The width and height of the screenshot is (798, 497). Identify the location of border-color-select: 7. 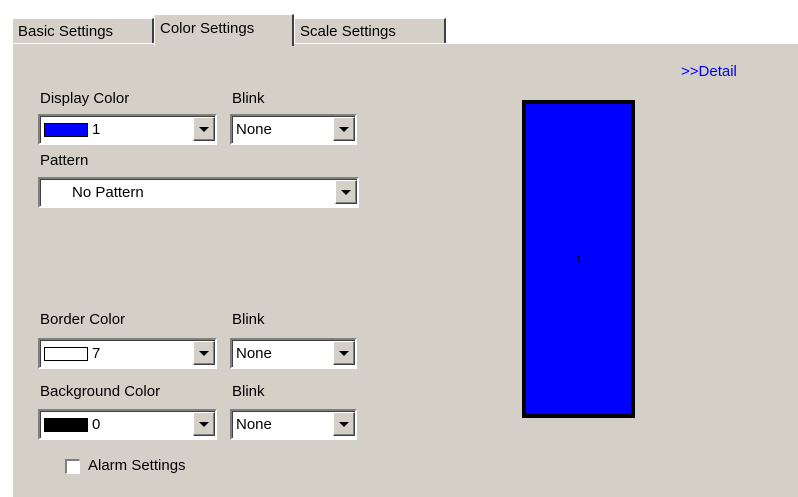
(127, 353).